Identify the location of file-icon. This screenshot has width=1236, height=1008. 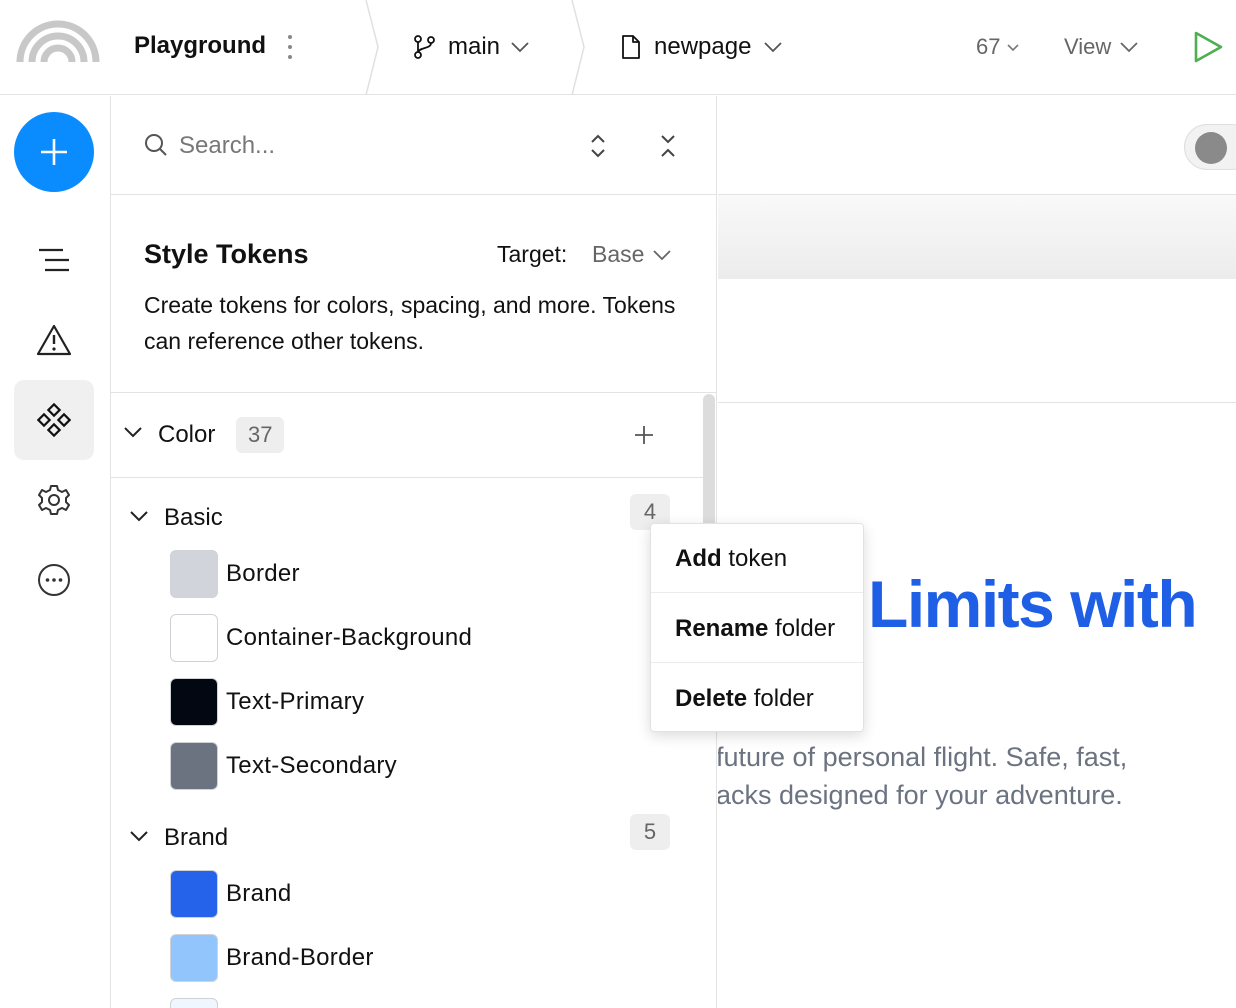
(631, 47).